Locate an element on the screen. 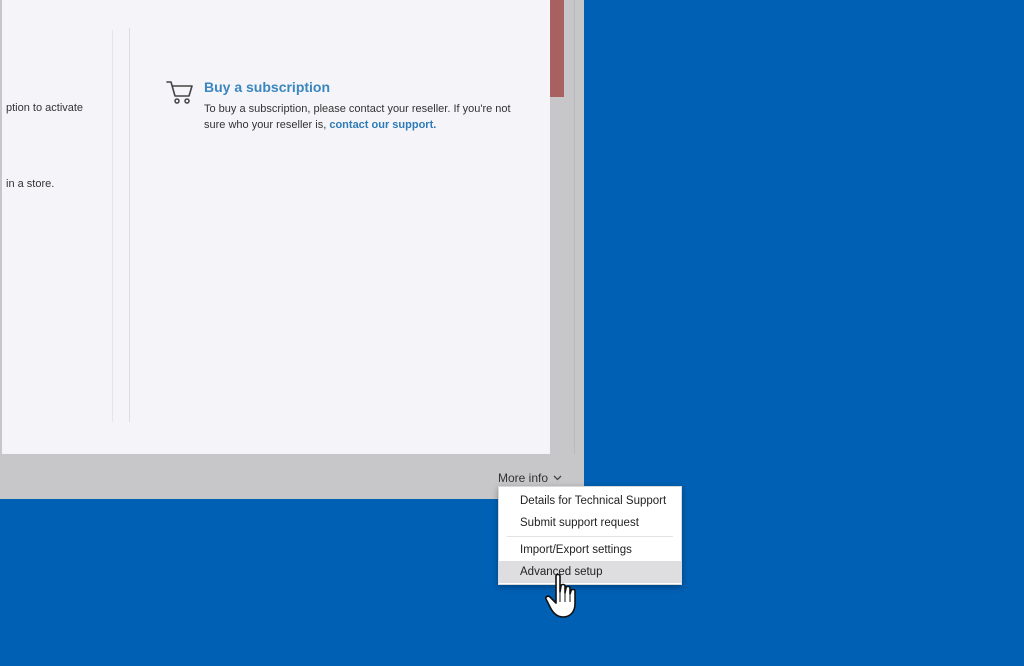 This screenshot has width=1024, height=666. contact-support-link: contact our support. is located at coordinates (382, 125).